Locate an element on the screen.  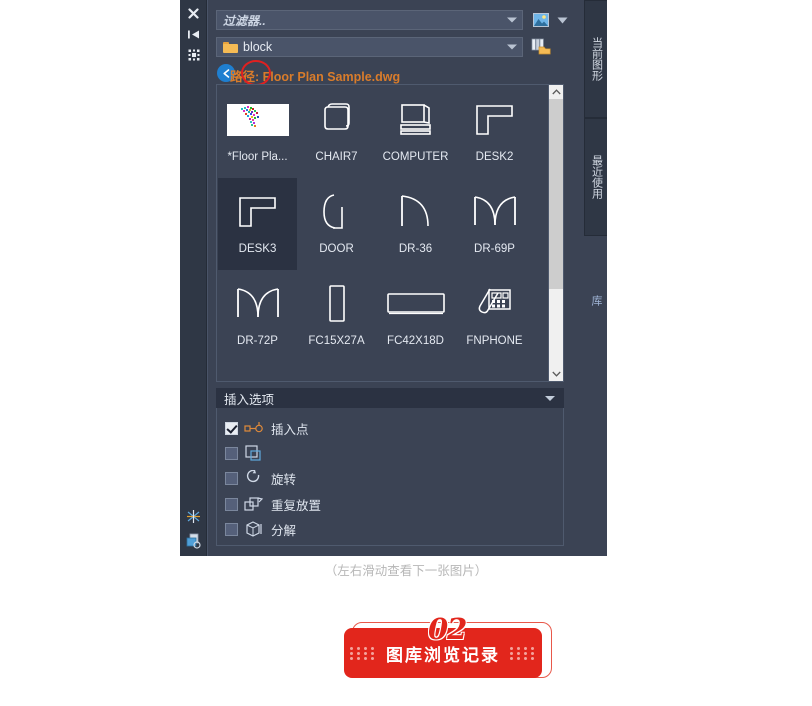
blocks-scrollbar is located at coordinates (555, 233).